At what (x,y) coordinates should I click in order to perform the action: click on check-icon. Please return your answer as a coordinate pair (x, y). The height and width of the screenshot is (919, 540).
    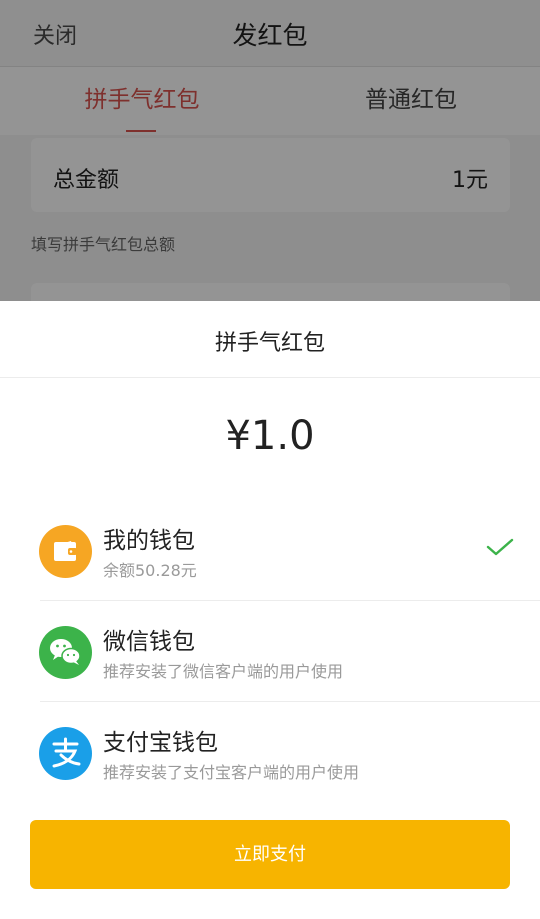
    Looking at the image, I should click on (500, 549).